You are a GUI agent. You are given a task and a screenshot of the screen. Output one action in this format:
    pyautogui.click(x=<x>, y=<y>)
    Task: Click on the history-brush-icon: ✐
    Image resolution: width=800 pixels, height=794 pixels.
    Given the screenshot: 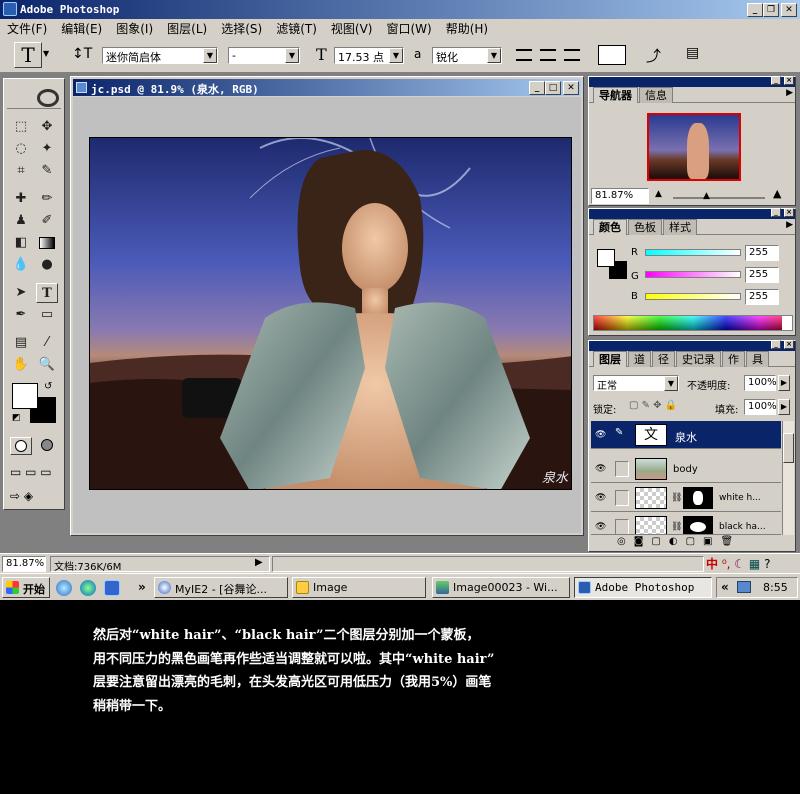 What is the action you would take?
    pyautogui.click(x=47, y=221)
    